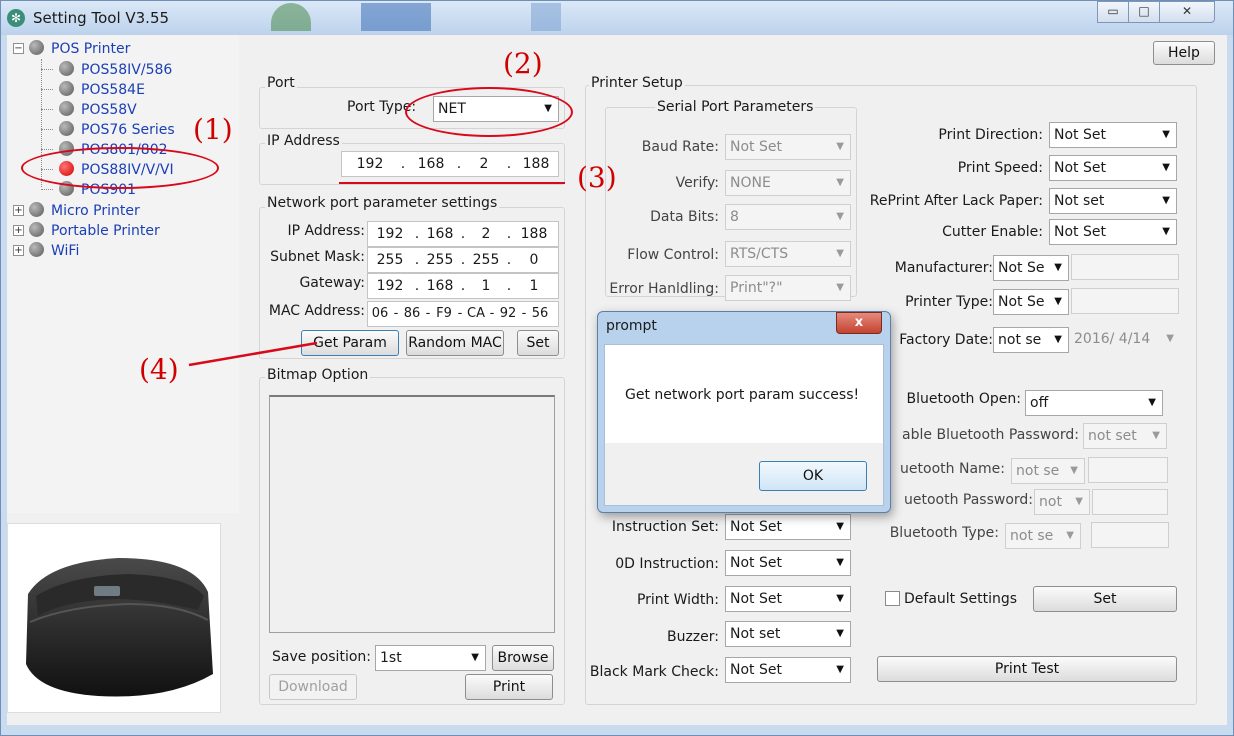  Describe the element at coordinates (1128, 470) in the screenshot. I see `bluetooth-name-input` at that location.